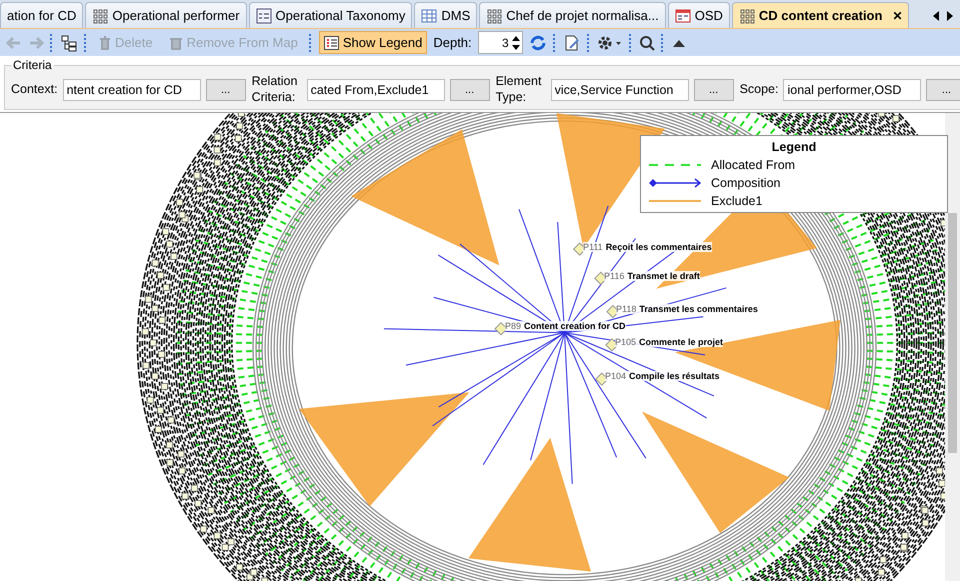 Image resolution: width=960 pixels, height=581 pixels. Describe the element at coordinates (519, 90) in the screenshot. I see `field-label: Element Type:` at that location.